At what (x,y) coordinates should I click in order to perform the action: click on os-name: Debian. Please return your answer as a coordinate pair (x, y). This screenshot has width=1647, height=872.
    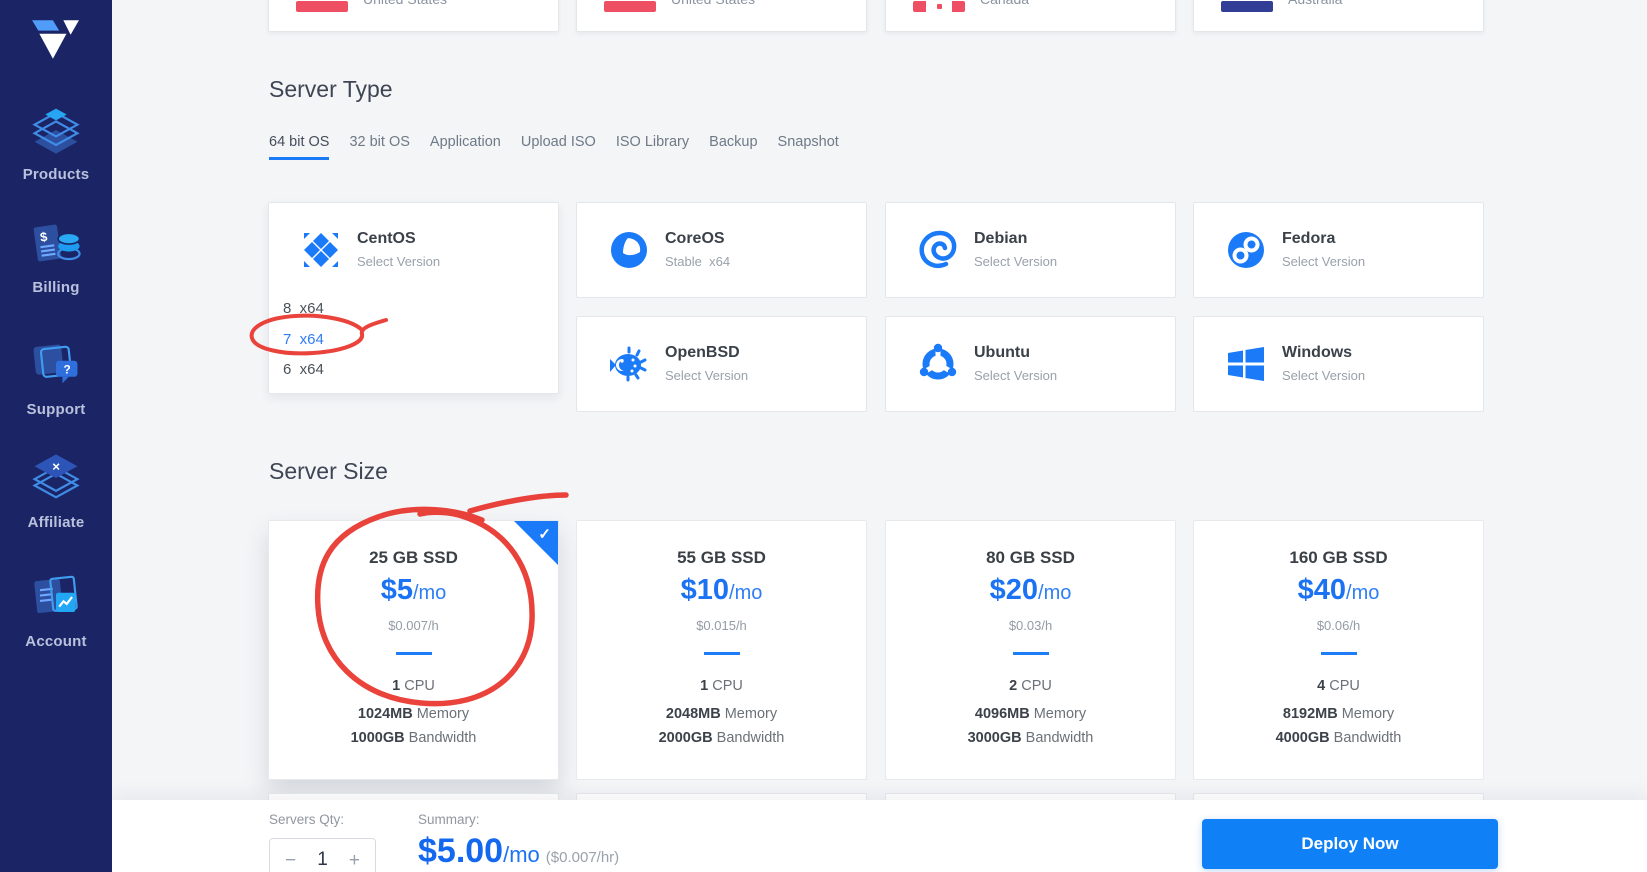
    Looking at the image, I should click on (1001, 238).